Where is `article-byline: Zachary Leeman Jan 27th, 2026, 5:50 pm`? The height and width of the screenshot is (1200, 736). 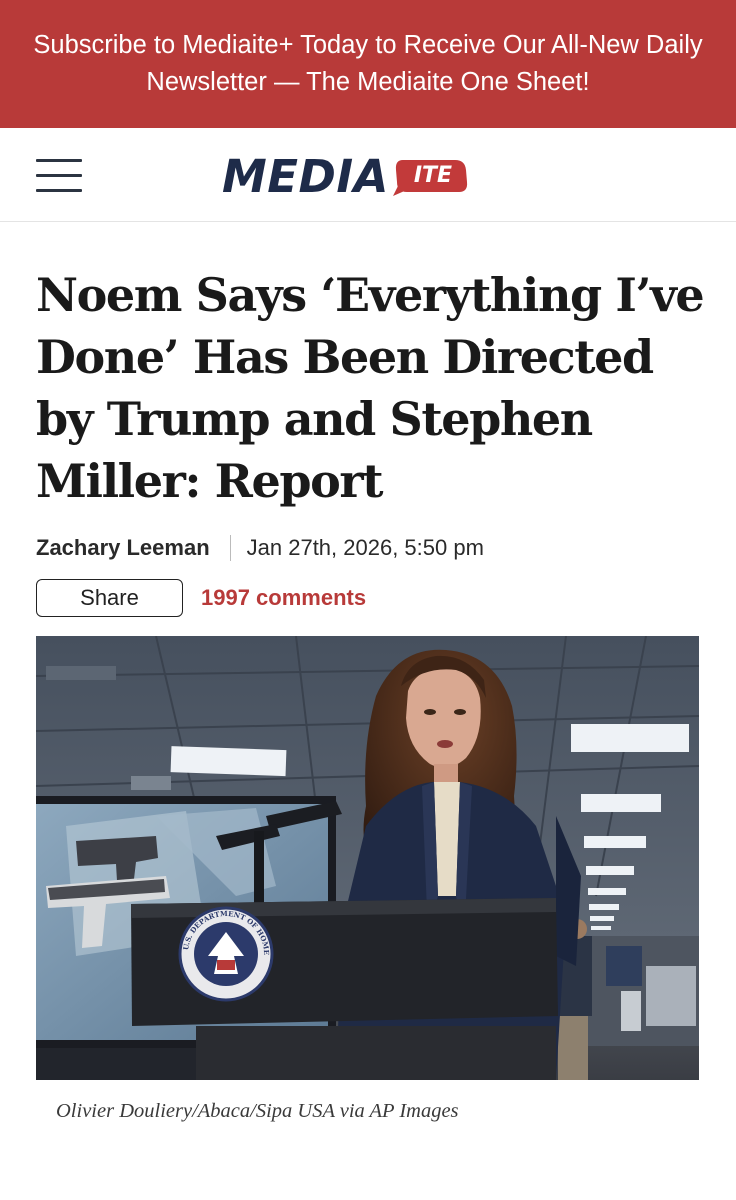 article-byline: Zachary Leeman Jan 27th, 2026, 5:50 pm is located at coordinates (260, 548).